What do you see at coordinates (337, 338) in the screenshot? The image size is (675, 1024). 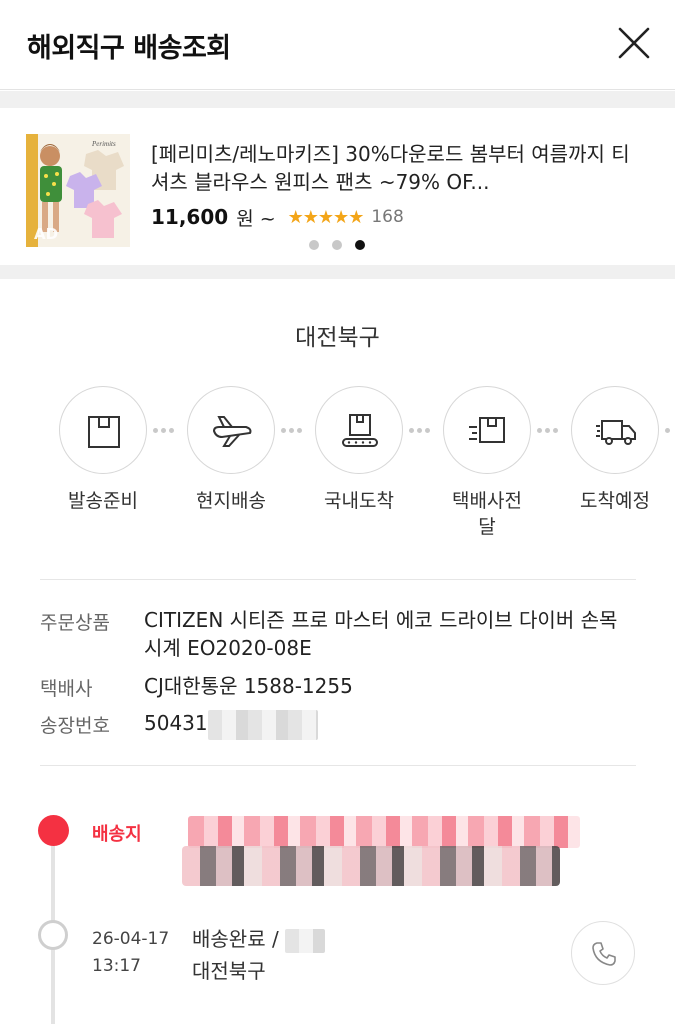 I see `current-region: 대전북구` at bounding box center [337, 338].